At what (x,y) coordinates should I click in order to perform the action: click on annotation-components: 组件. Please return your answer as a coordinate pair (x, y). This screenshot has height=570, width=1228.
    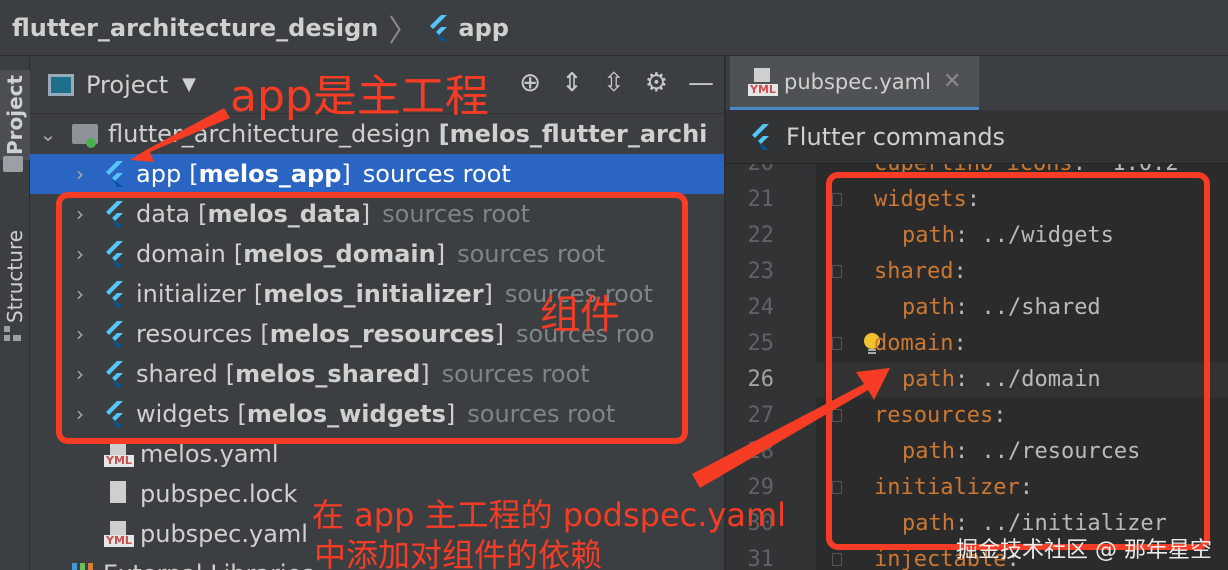
    Looking at the image, I should click on (580, 315).